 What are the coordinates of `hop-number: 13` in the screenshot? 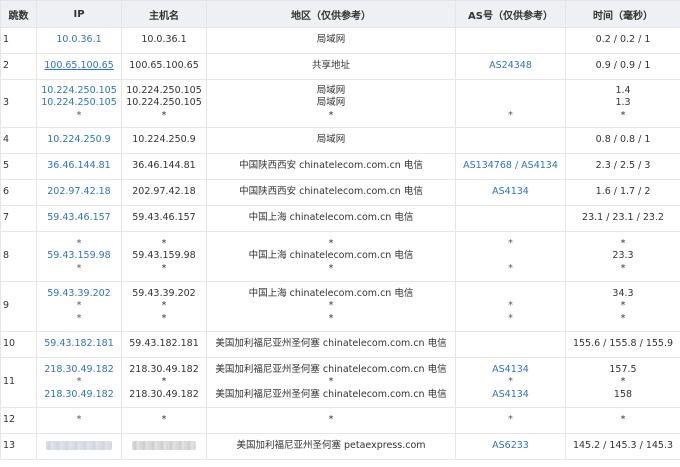 It's located at (18, 446).